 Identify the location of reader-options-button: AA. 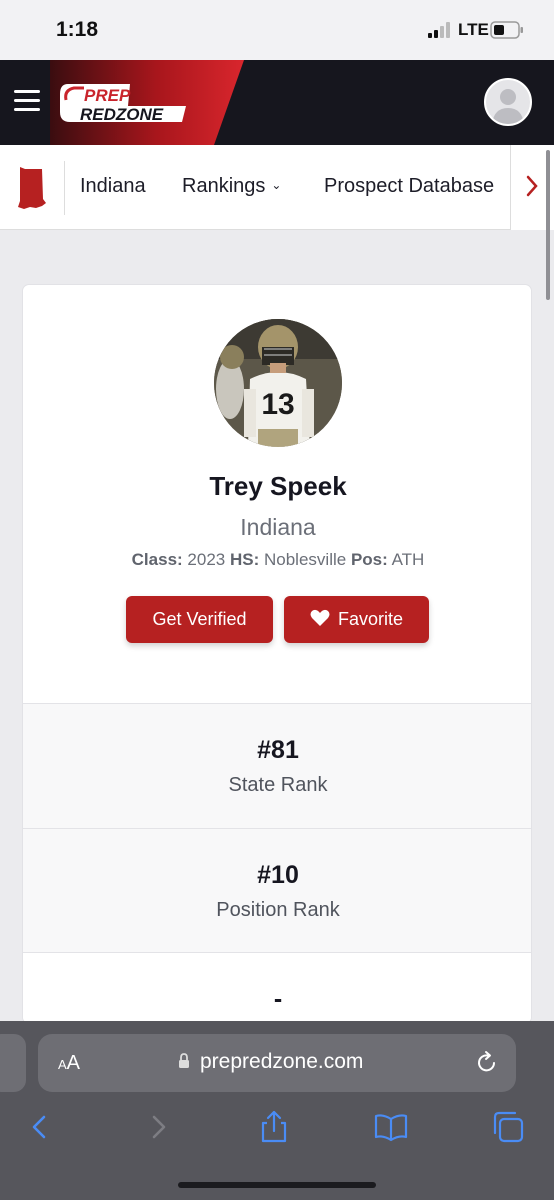
(69, 1063).